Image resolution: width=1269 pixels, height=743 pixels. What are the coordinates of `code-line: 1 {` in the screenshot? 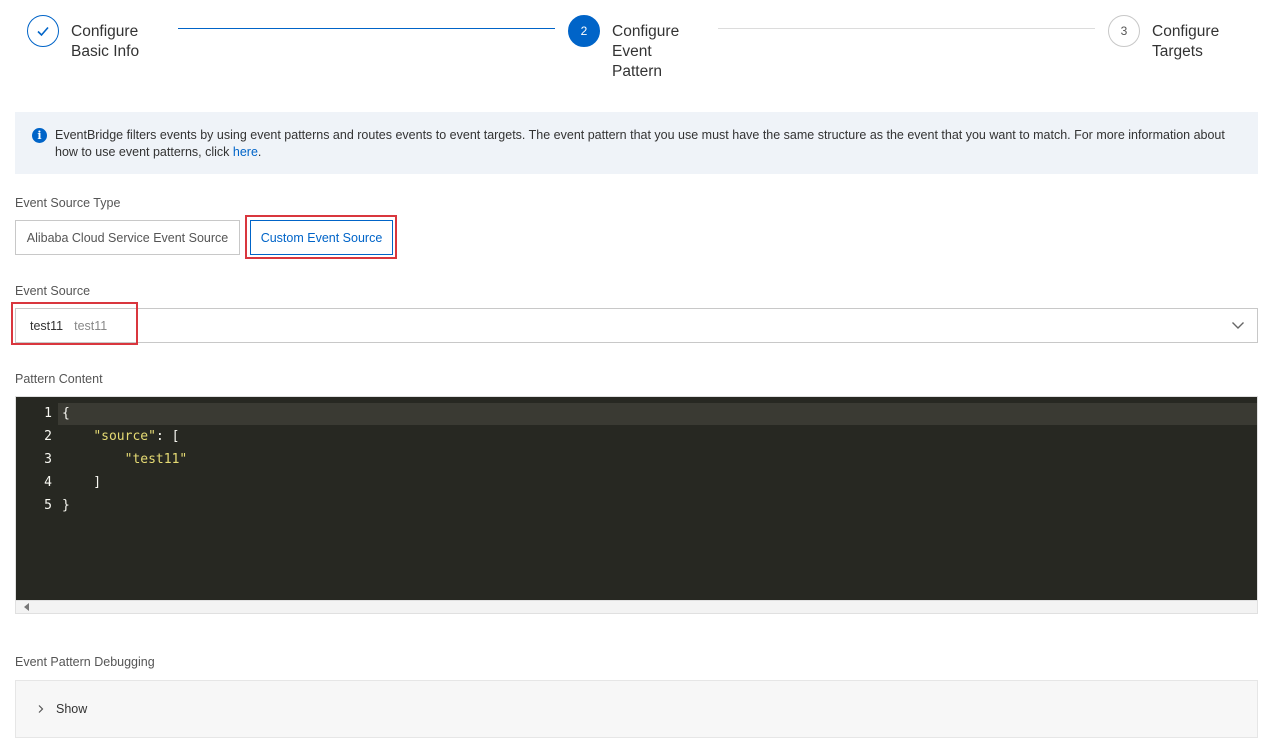 It's located at (636, 413).